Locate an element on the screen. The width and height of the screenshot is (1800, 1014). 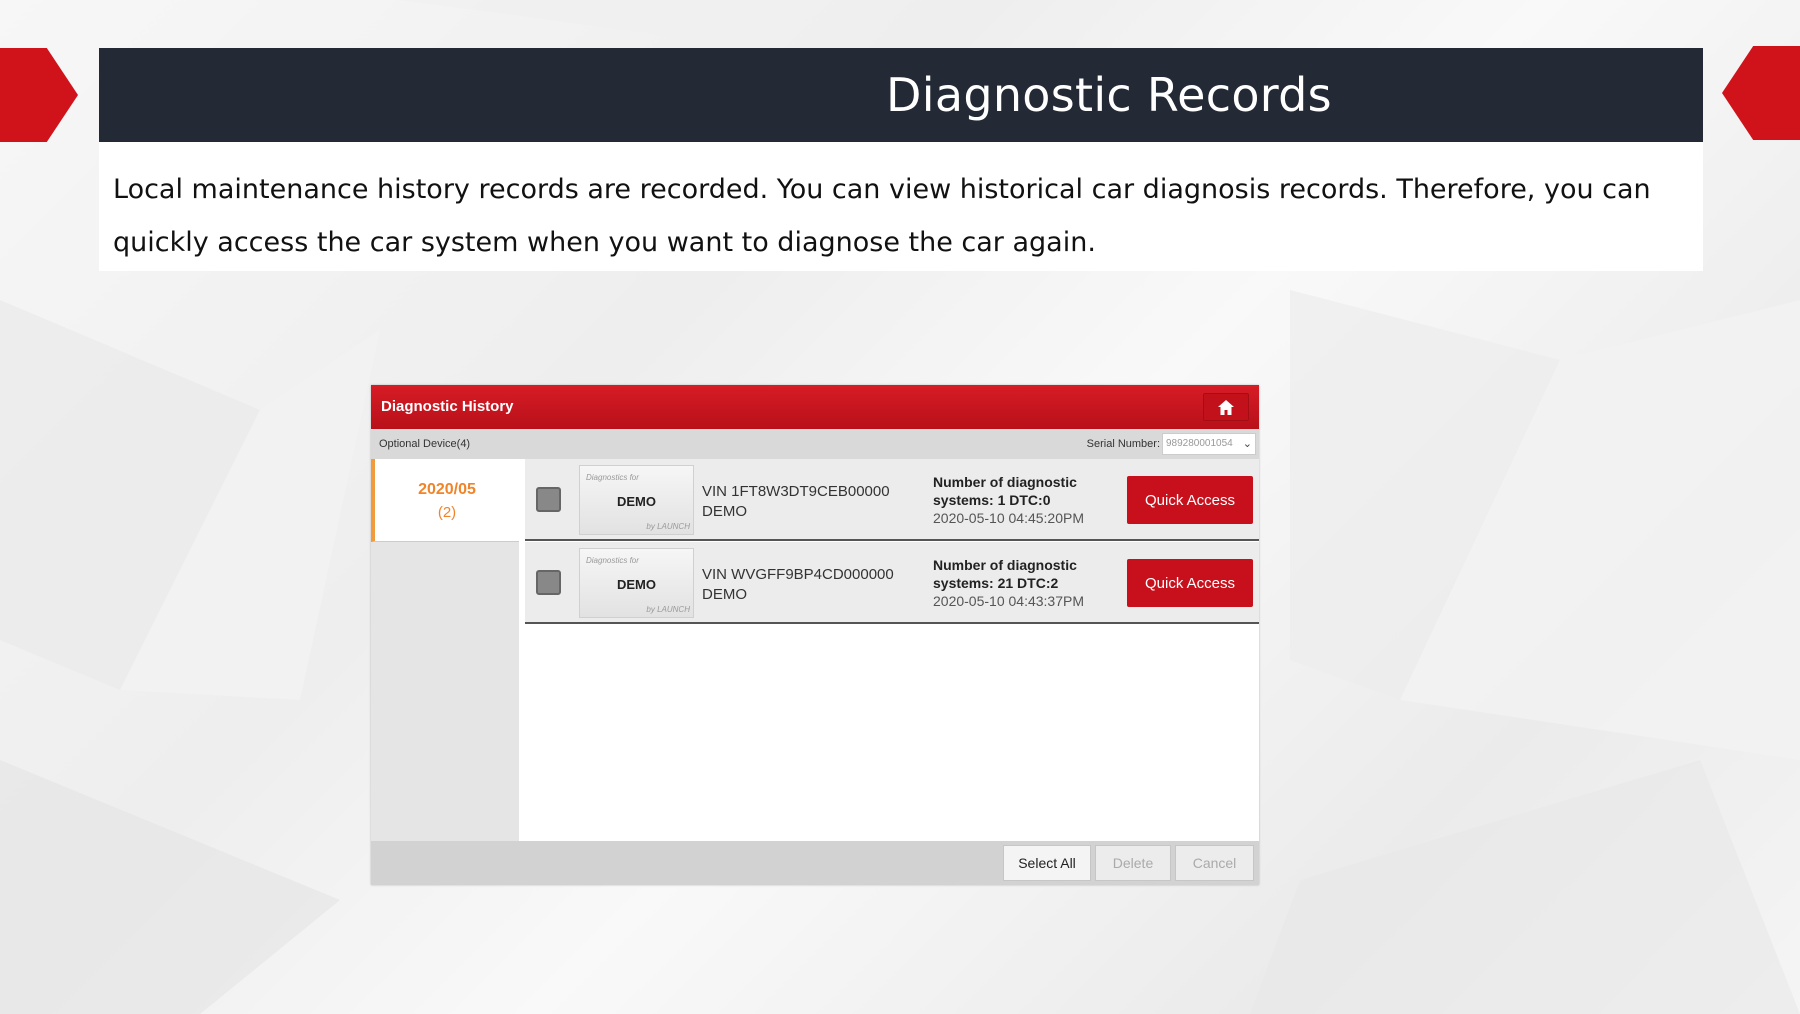
delete-button: Delete is located at coordinates (1133, 863).